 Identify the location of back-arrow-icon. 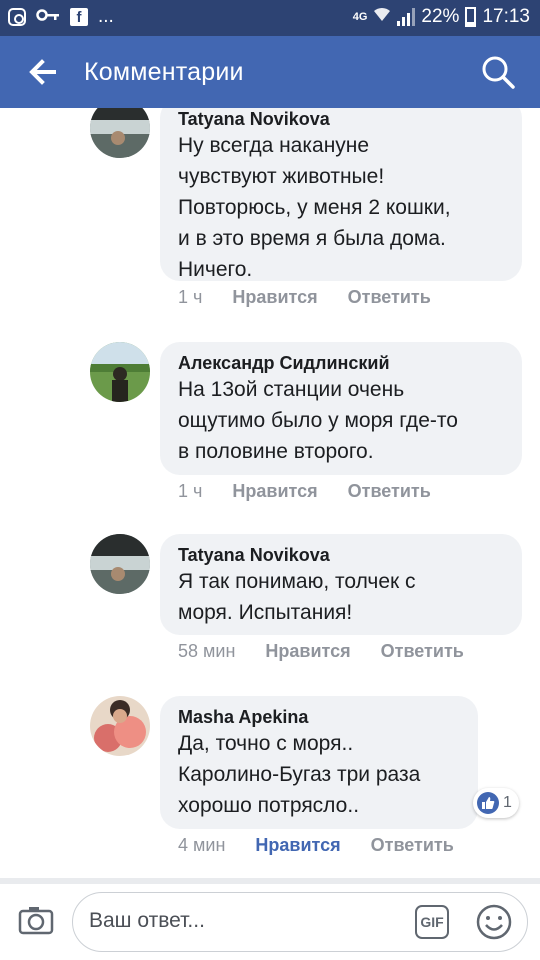
(42, 72).